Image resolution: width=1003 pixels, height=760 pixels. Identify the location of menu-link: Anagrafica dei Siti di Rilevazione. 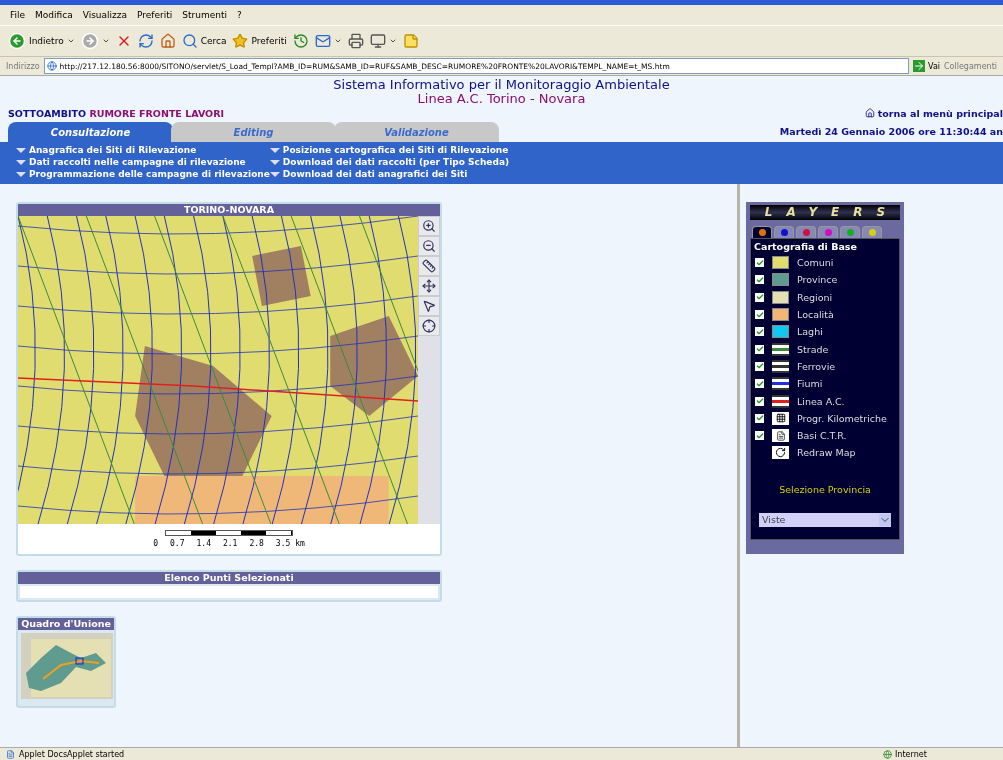
(143, 150).